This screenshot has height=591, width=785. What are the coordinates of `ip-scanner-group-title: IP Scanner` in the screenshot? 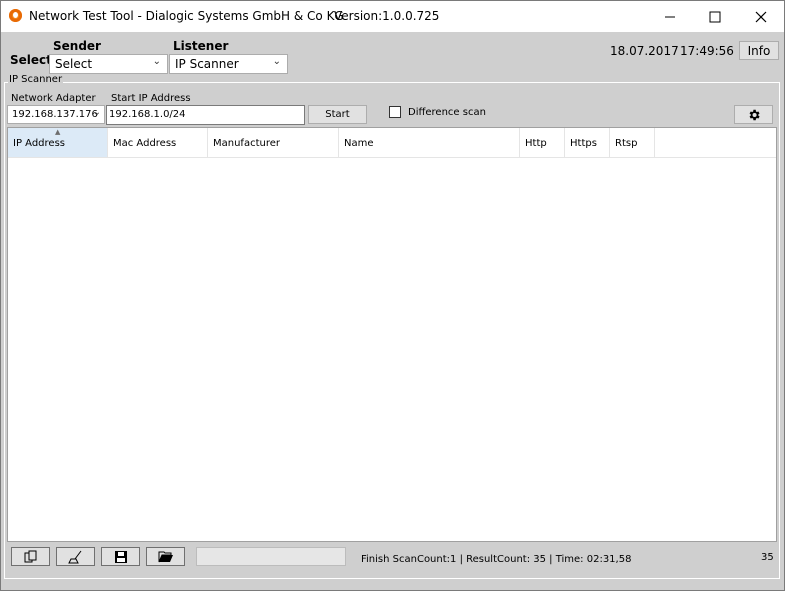 It's located at (36, 79).